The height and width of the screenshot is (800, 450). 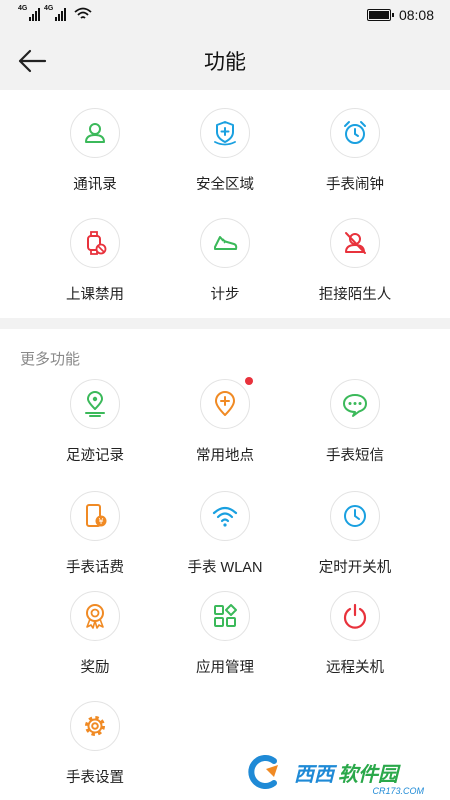 I want to click on contacts-icon, so click(x=95, y=133).